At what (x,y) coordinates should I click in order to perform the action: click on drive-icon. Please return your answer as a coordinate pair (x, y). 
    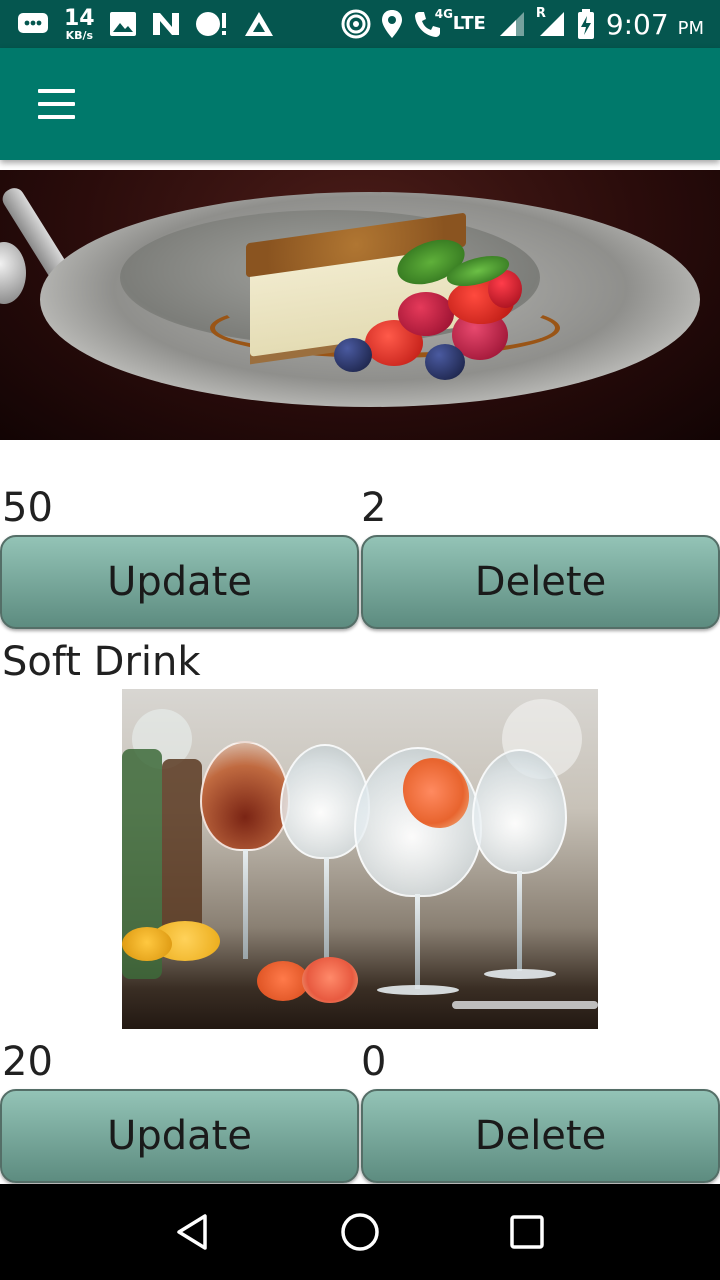
    Looking at the image, I should click on (259, 24).